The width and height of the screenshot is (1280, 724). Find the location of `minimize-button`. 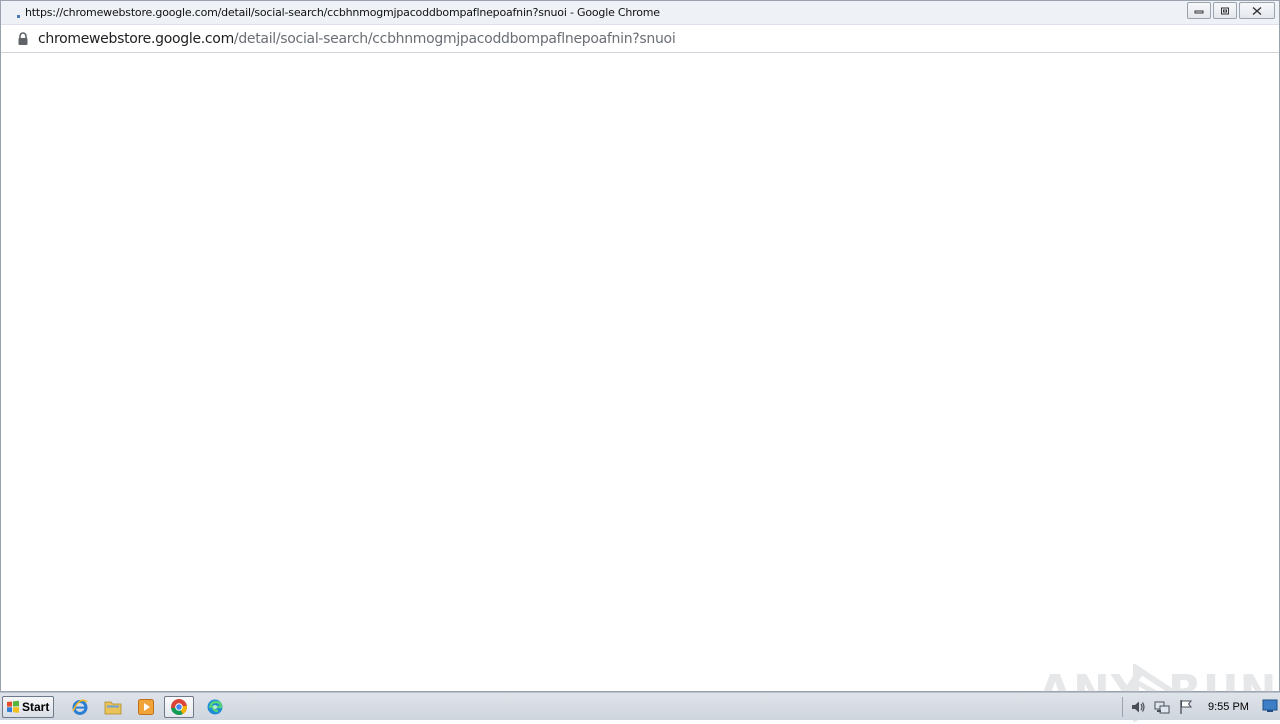

minimize-button is located at coordinates (1199, 10).